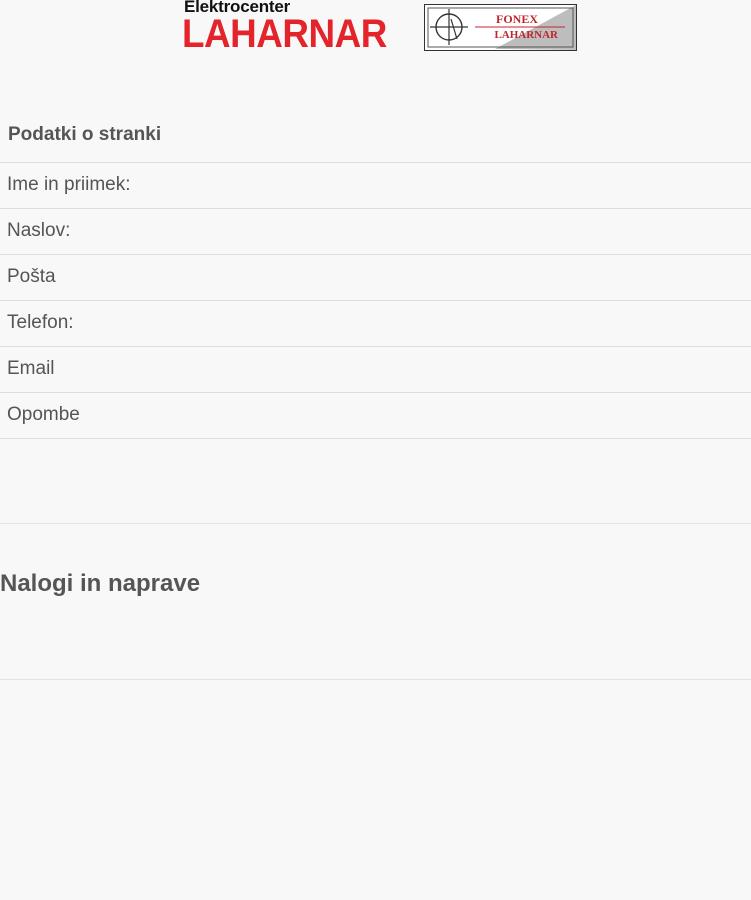 The height and width of the screenshot is (900, 751). Describe the element at coordinates (284, 34) in the screenshot. I see `logo-title: LAHARNAR` at that location.